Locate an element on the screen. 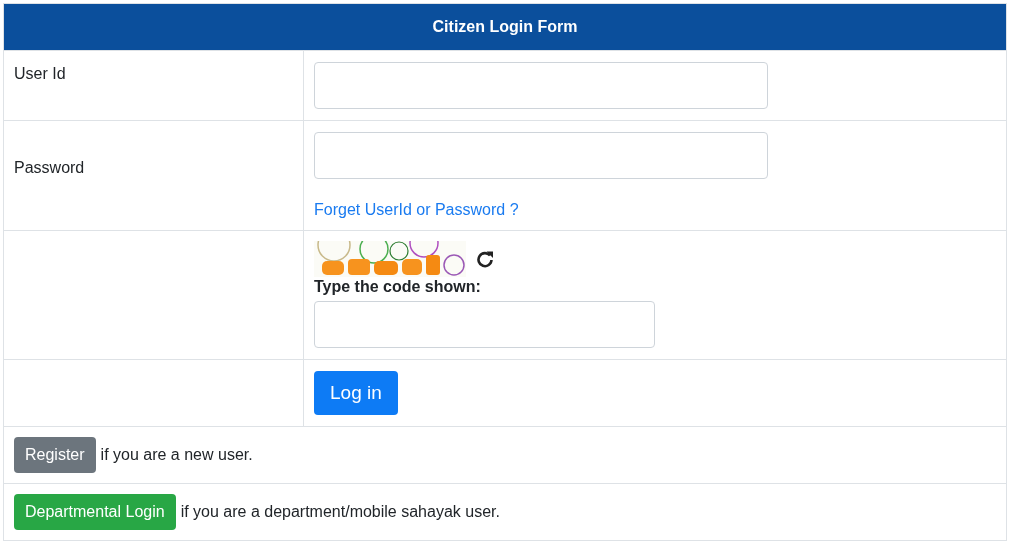  user-id-field is located at coordinates (541, 85).